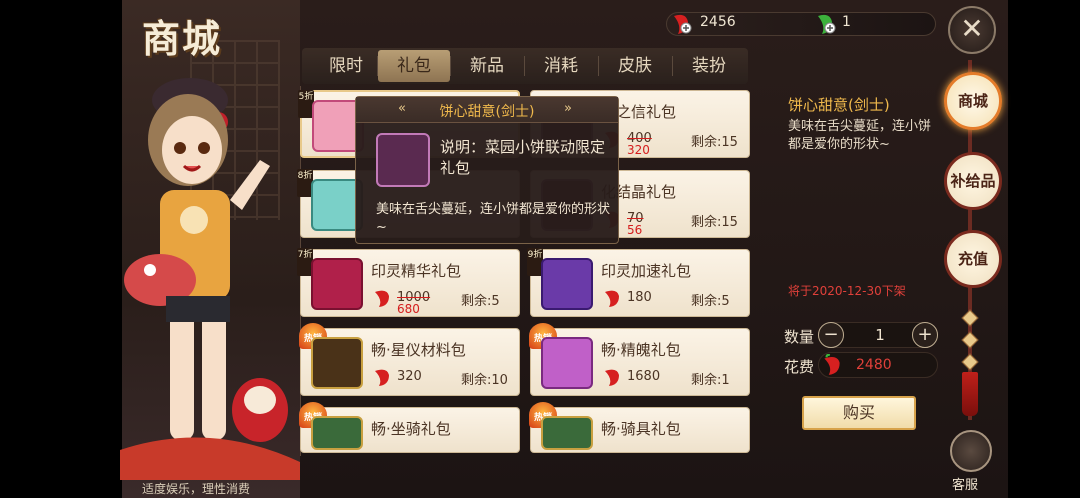  Describe the element at coordinates (210, 279) in the screenshot. I see `character-illustration` at that location.